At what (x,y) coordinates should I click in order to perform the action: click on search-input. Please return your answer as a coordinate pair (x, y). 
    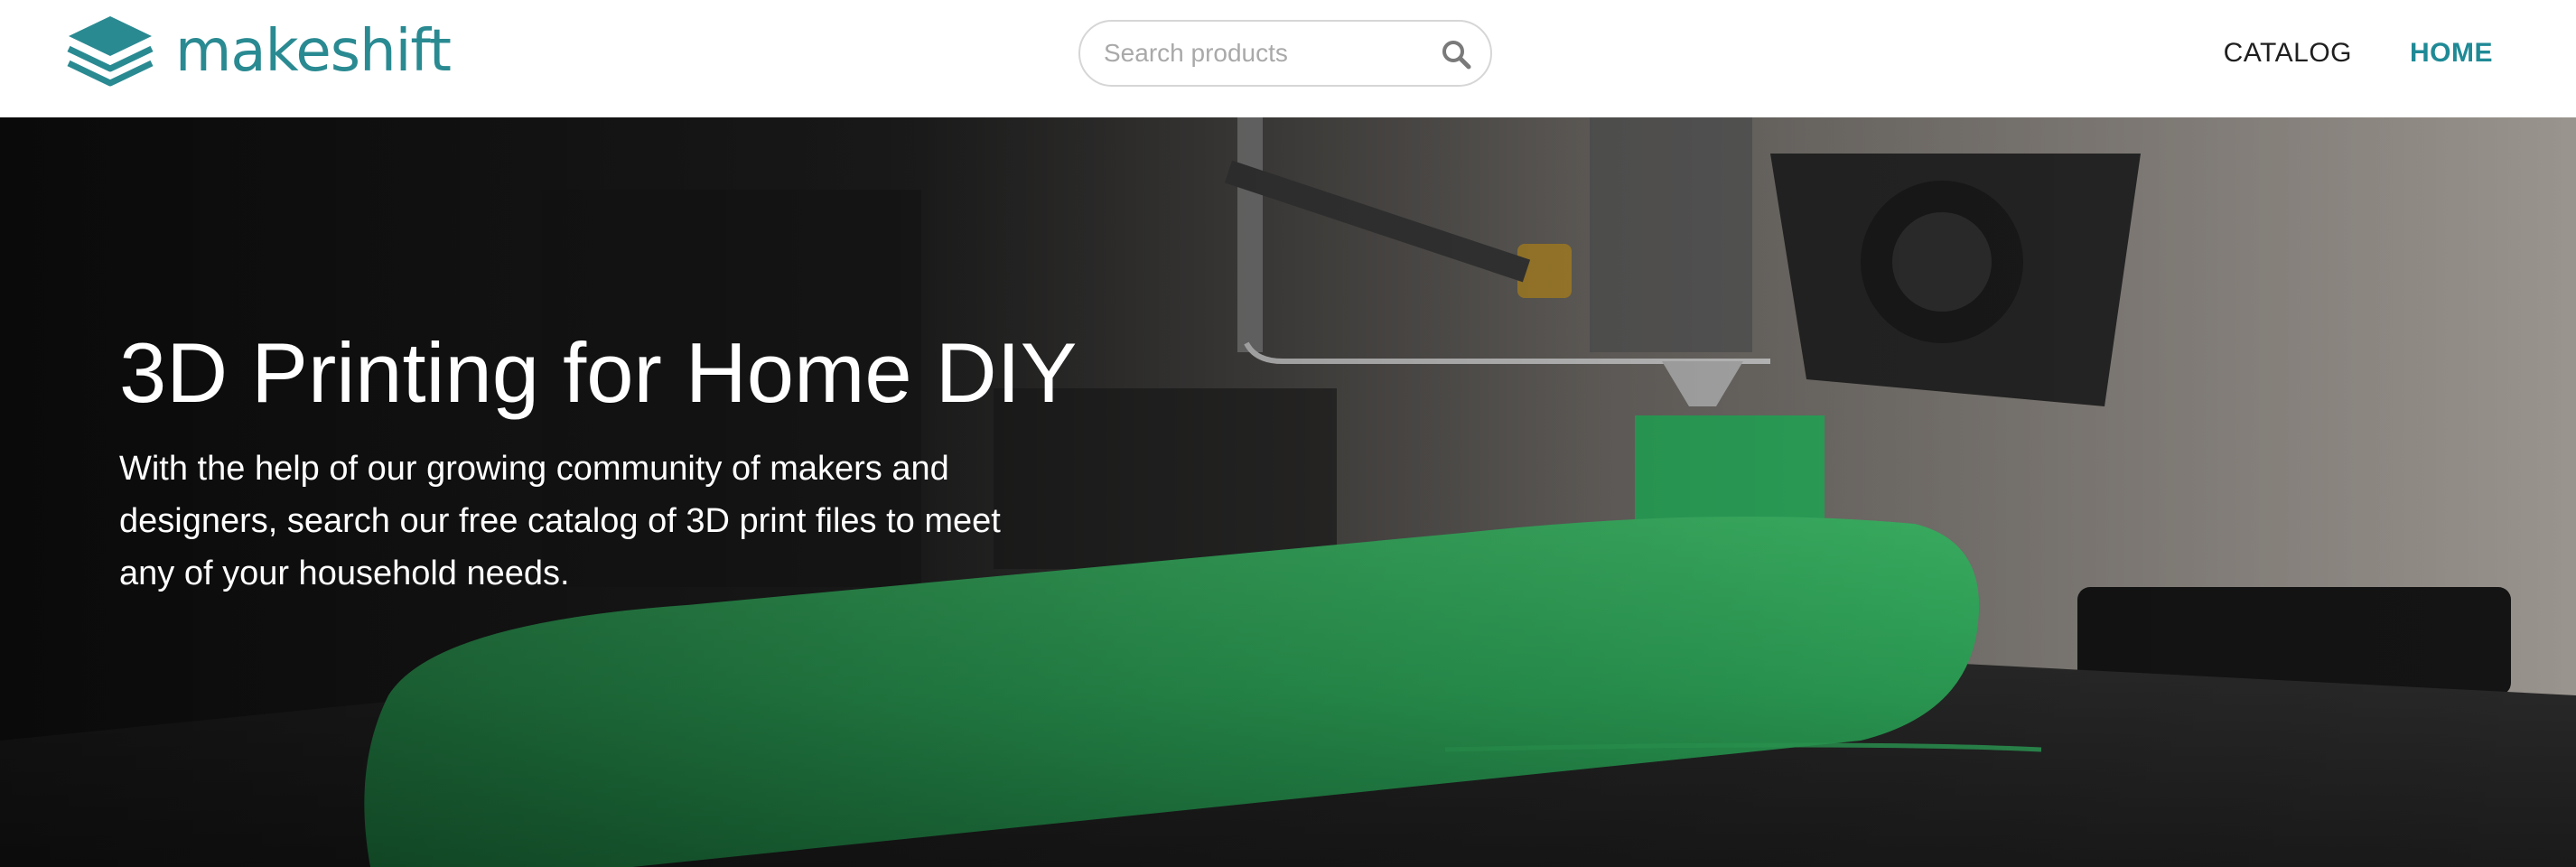
    Looking at the image, I should click on (1266, 53).